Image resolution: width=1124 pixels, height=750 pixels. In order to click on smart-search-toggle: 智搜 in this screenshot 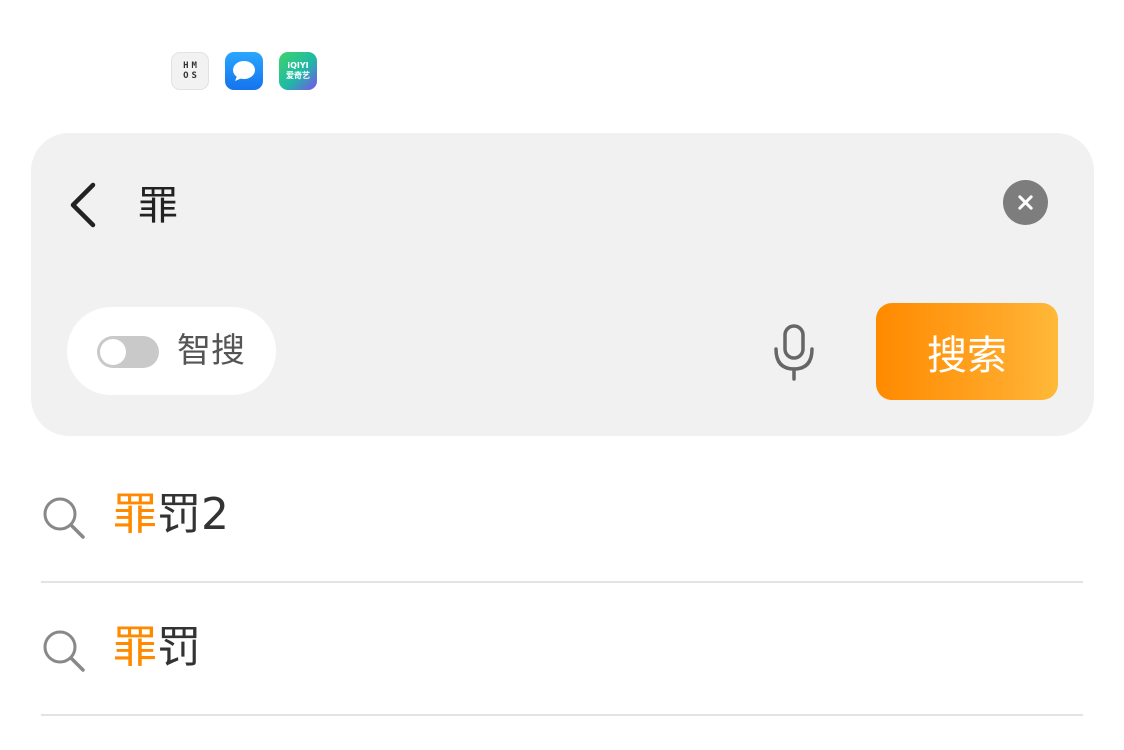, I will do `click(171, 351)`.